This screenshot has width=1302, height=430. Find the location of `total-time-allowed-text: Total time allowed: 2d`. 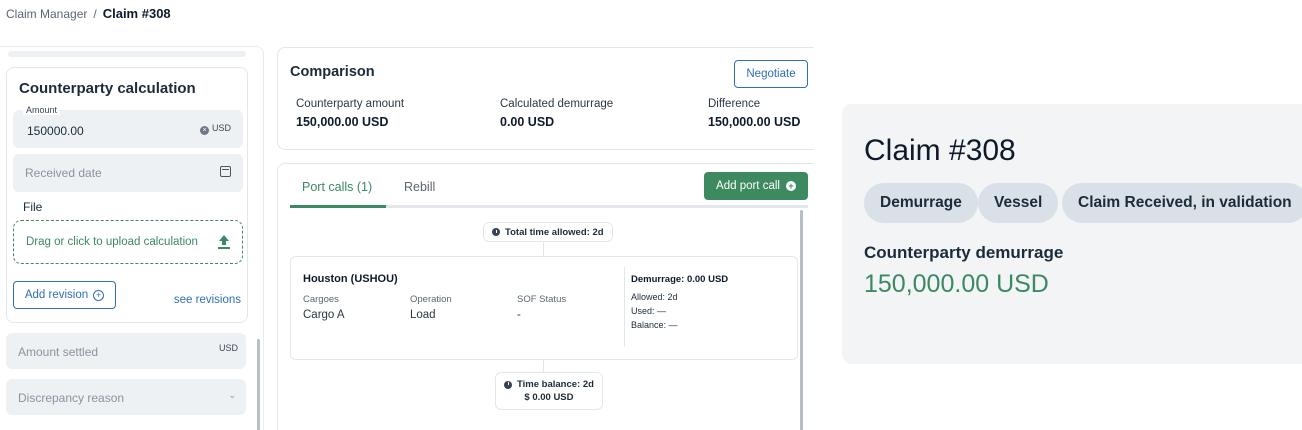

total-time-allowed-text: Total time allowed: 2d is located at coordinates (554, 232).